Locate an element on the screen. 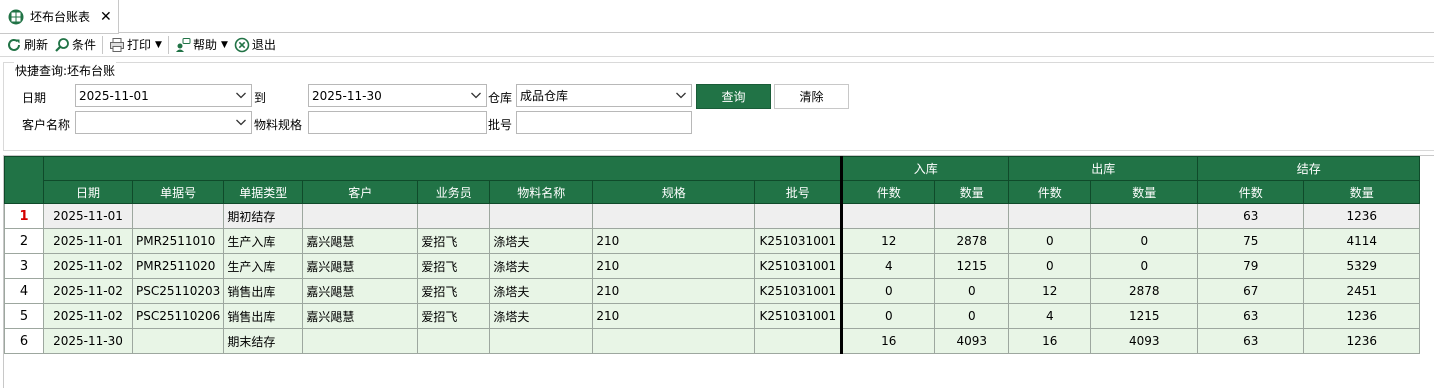 The image size is (1434, 388). cell-date: 2025-11-30 is located at coordinates (88, 341).